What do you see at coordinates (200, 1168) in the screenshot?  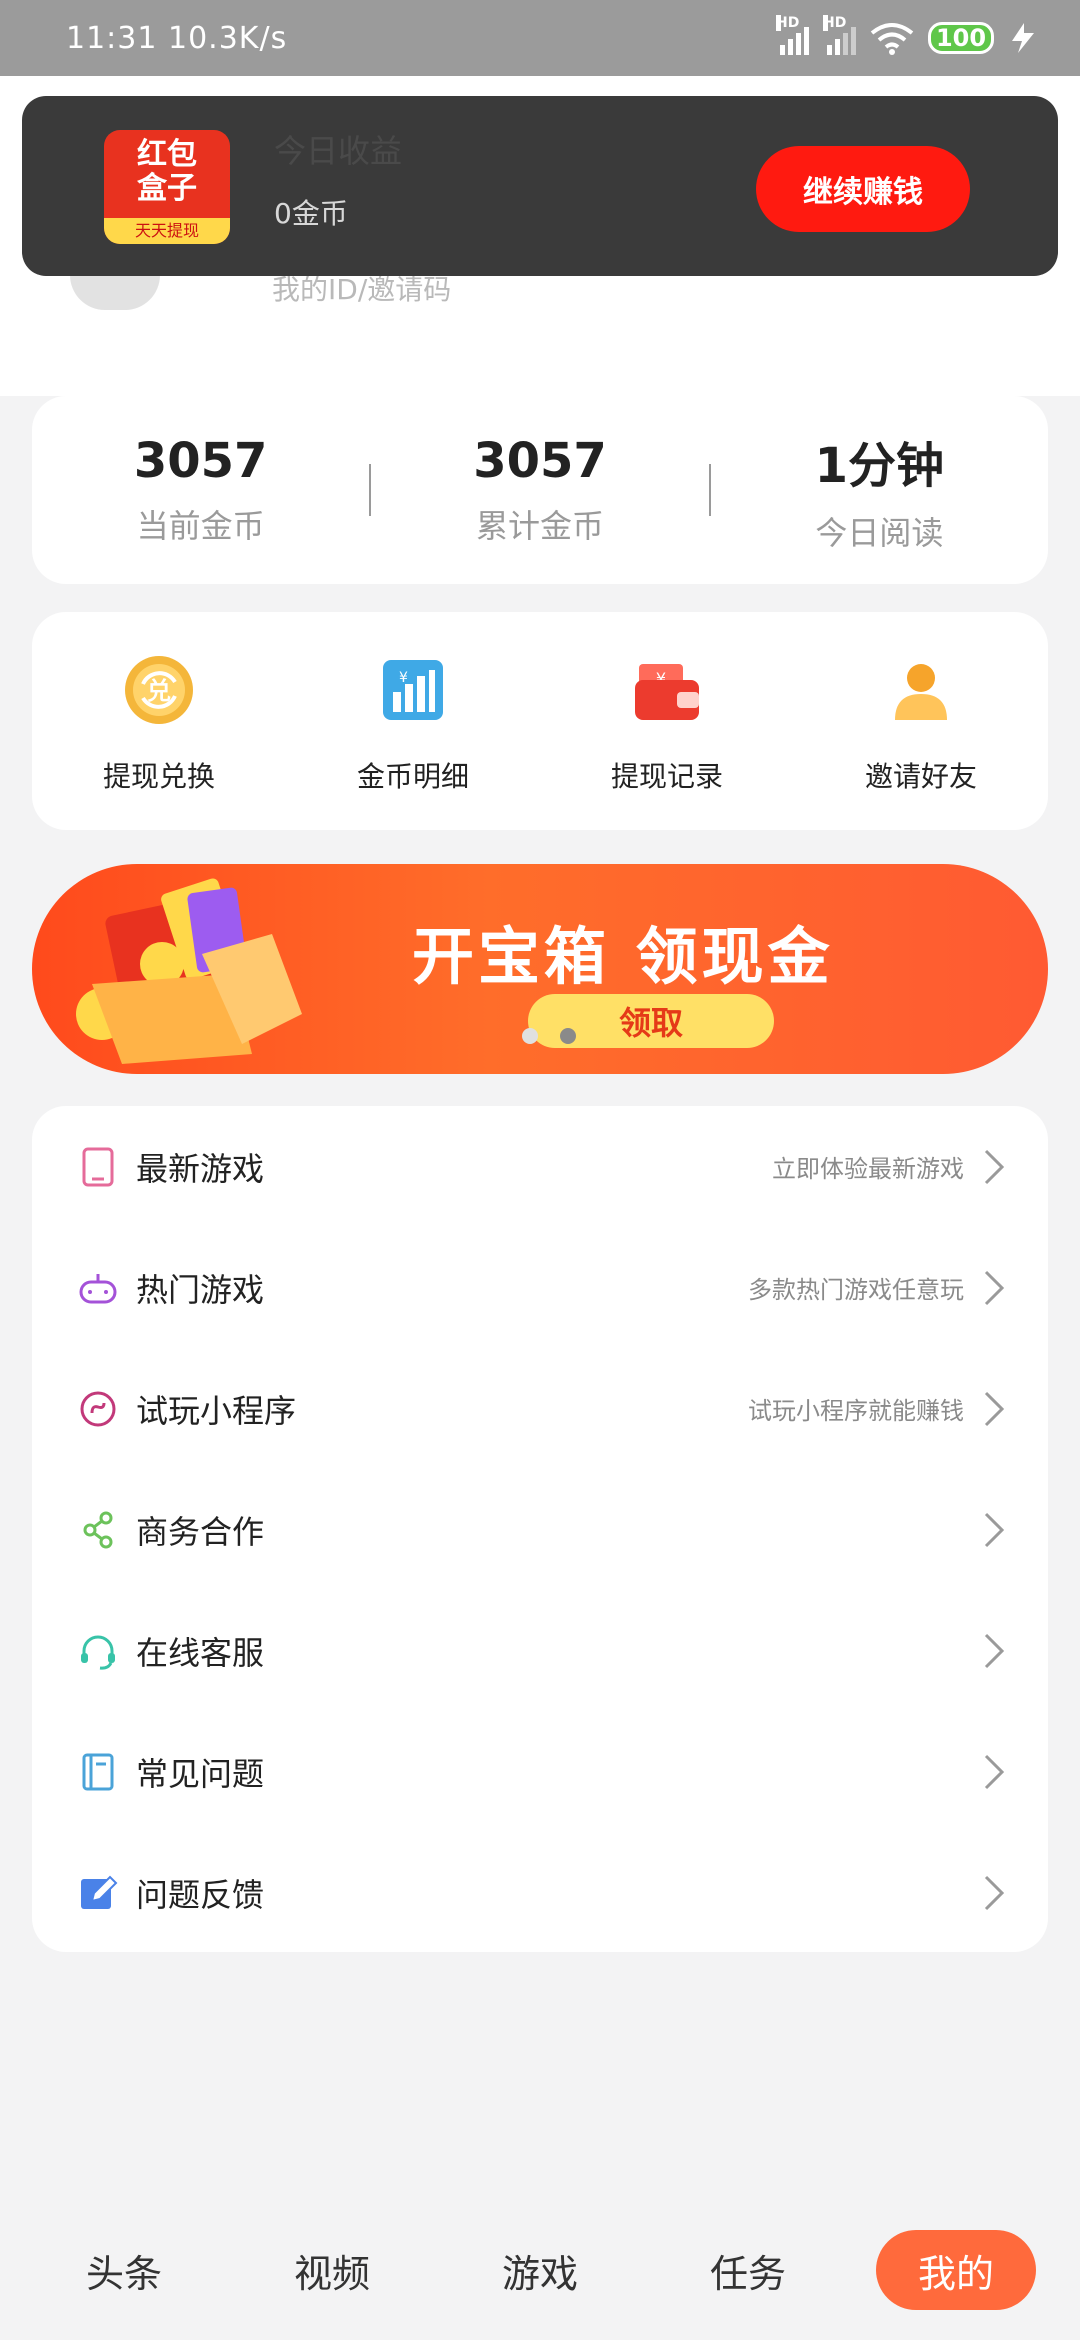 I see `menu-label: 最新游戏` at bounding box center [200, 1168].